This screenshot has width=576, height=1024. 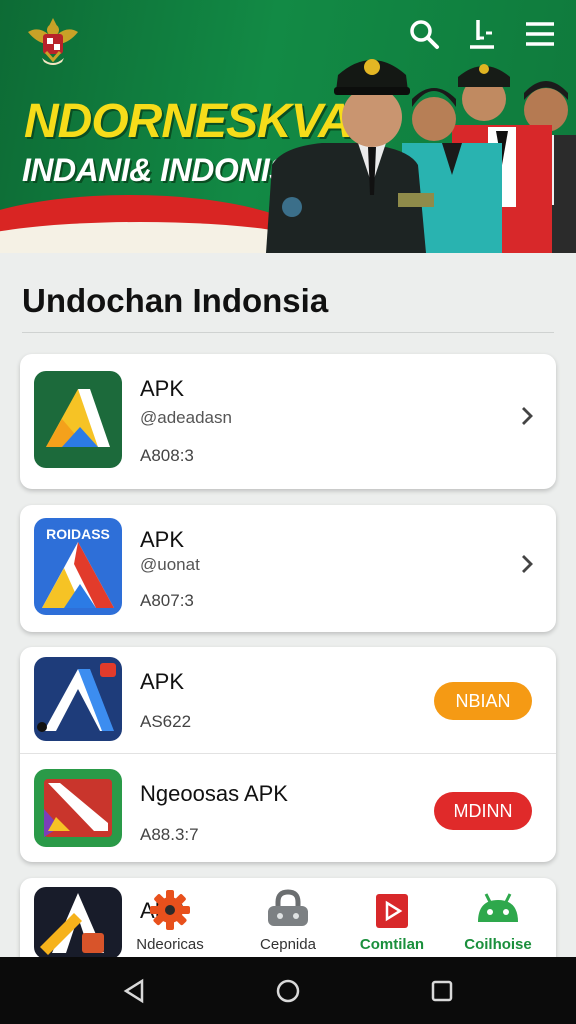 I want to click on app-icon: ROIDASS, so click(x=78, y=566).